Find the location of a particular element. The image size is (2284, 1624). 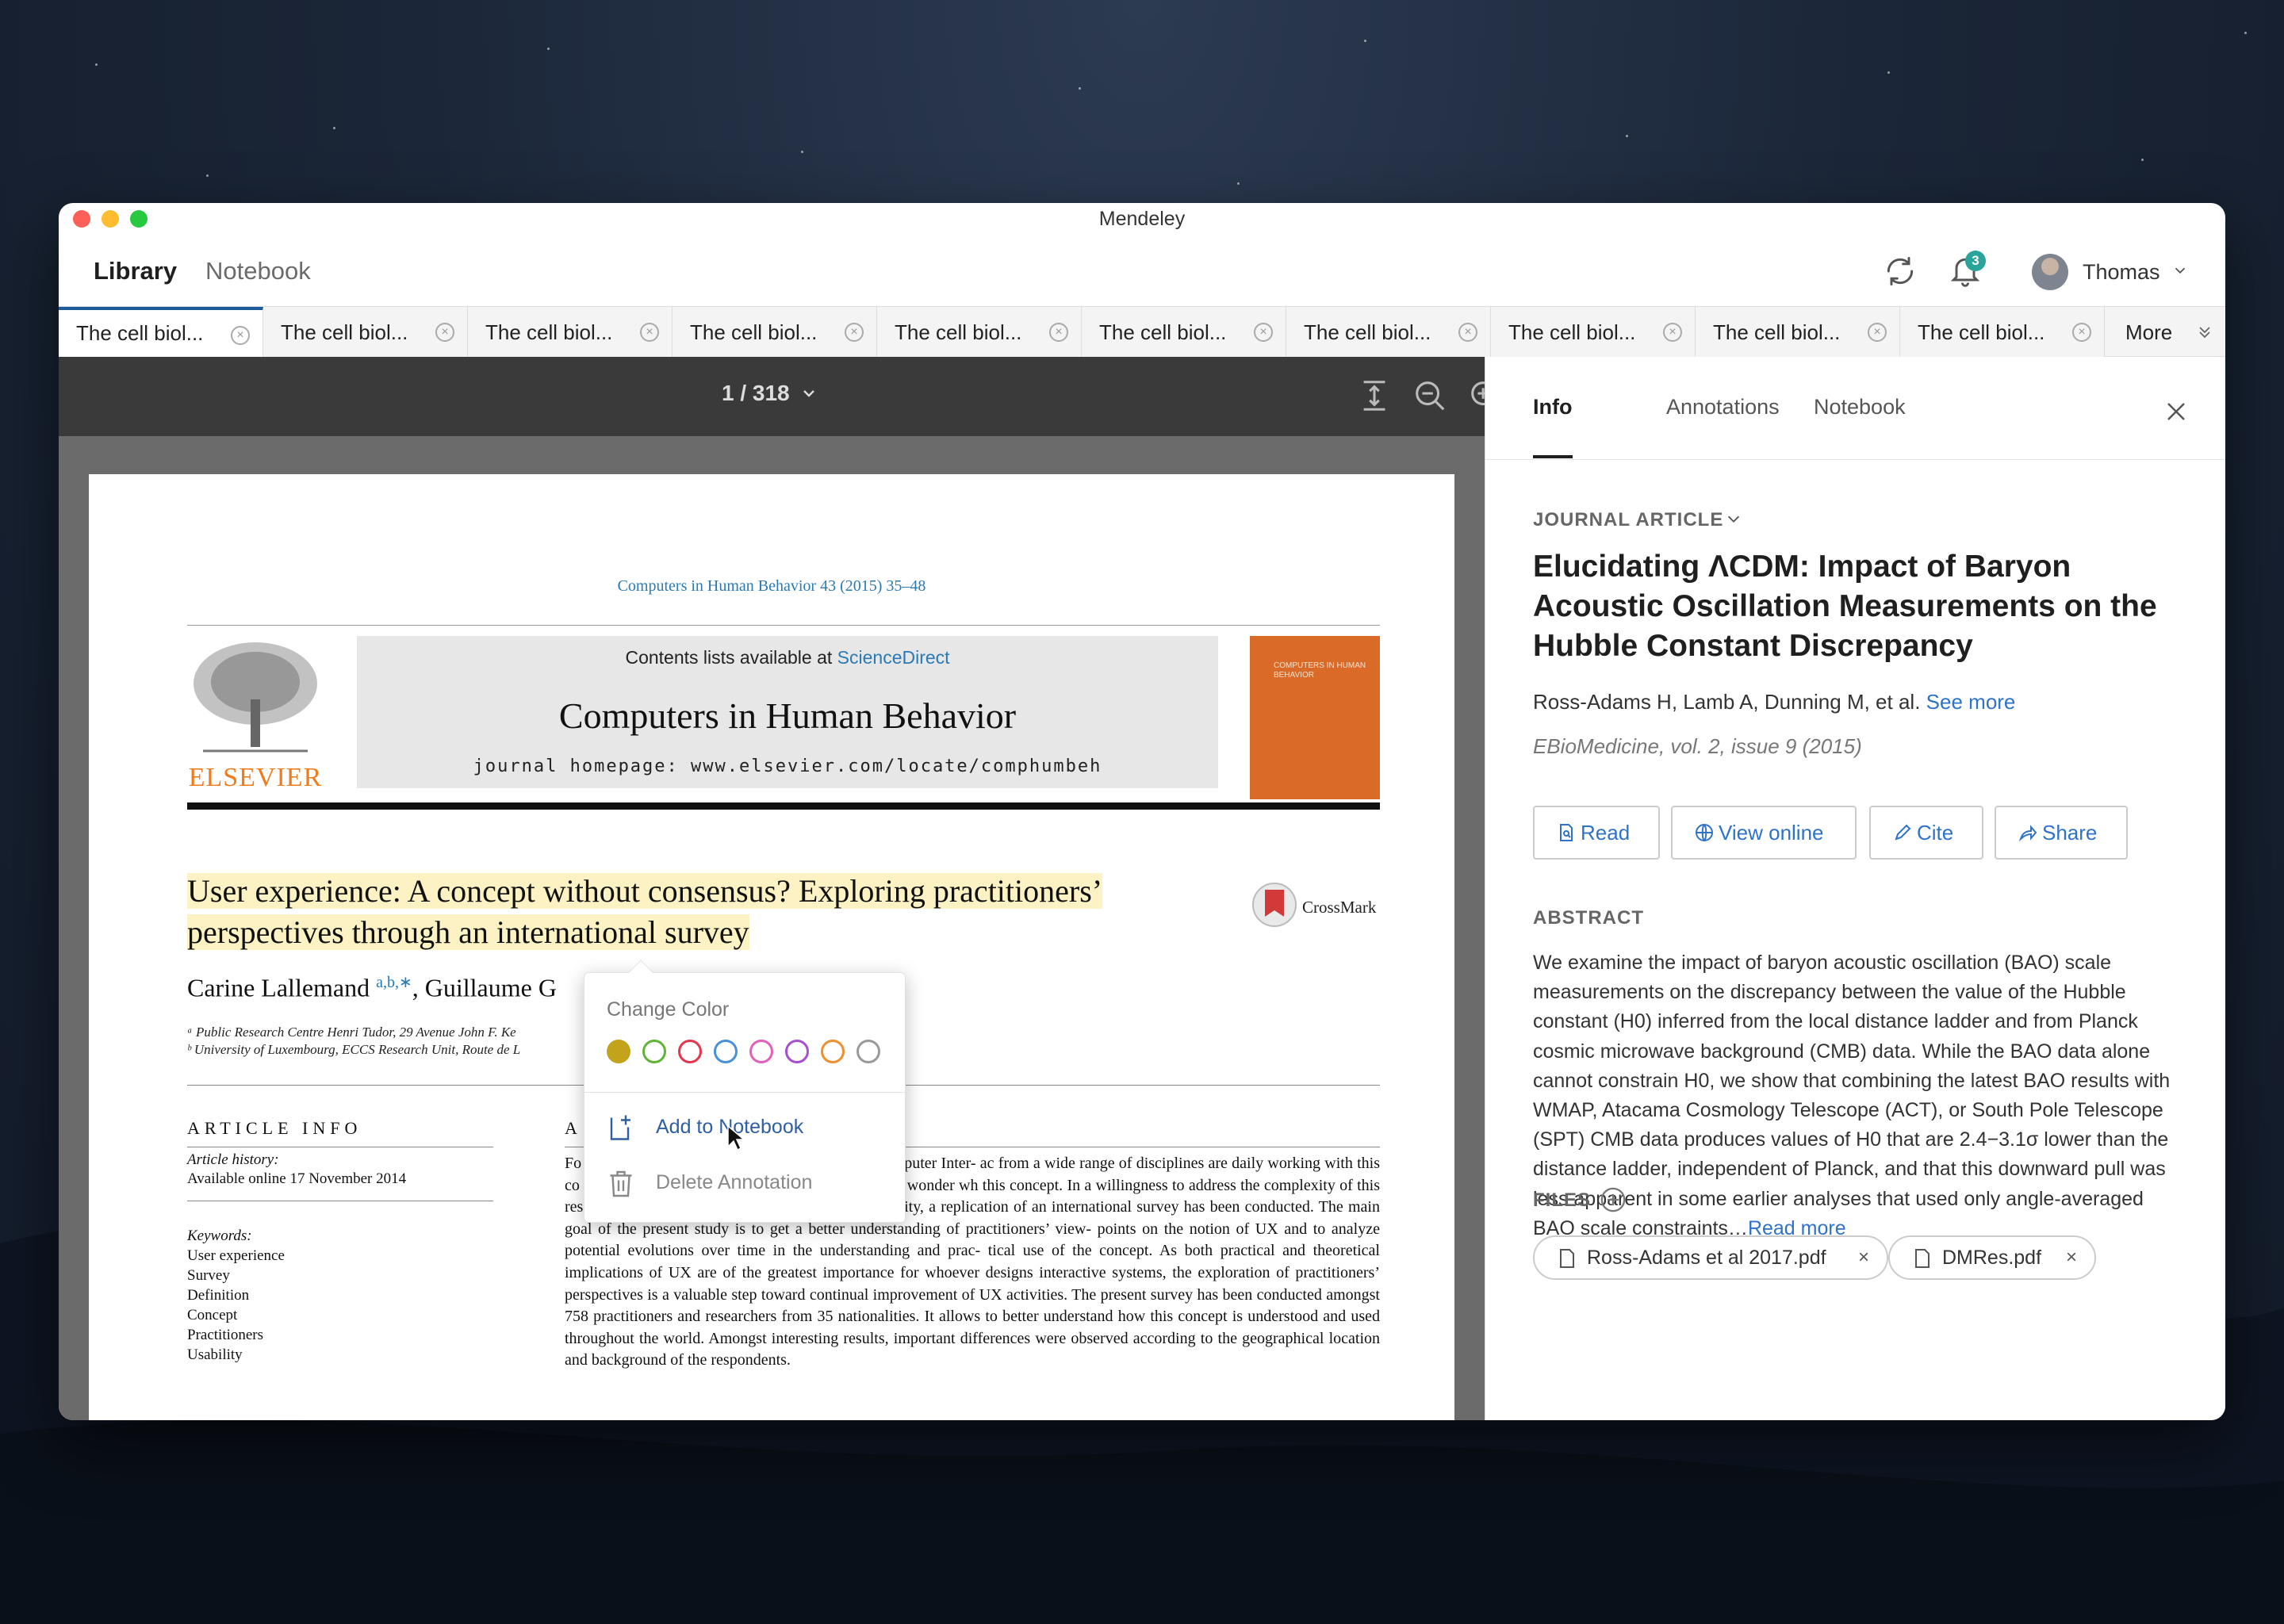

active-tab-indicator is located at coordinates (1553, 456).